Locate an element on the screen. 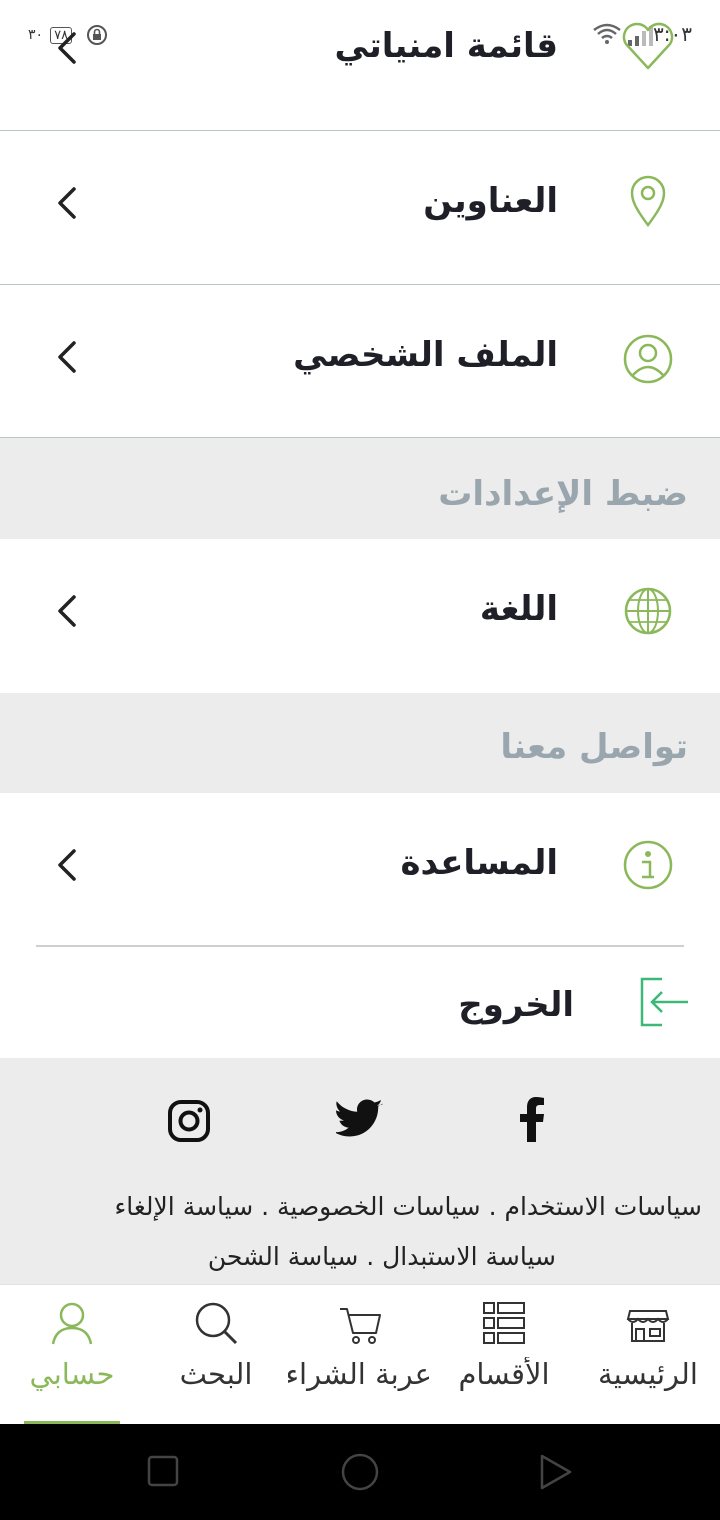 The image size is (720, 1520). back-icon is located at coordinates (555, 1472).